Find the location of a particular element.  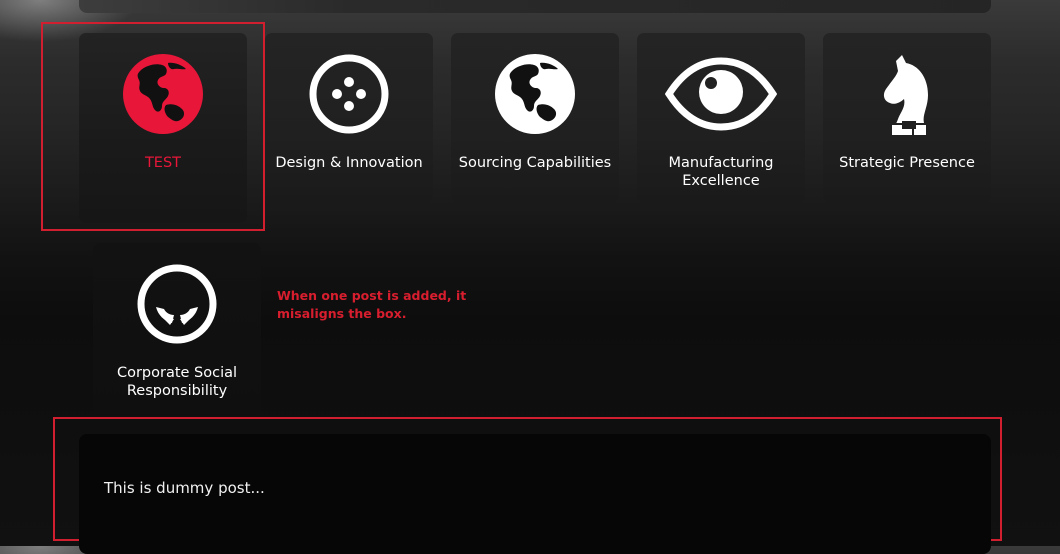

eye-icon is located at coordinates (721, 94).